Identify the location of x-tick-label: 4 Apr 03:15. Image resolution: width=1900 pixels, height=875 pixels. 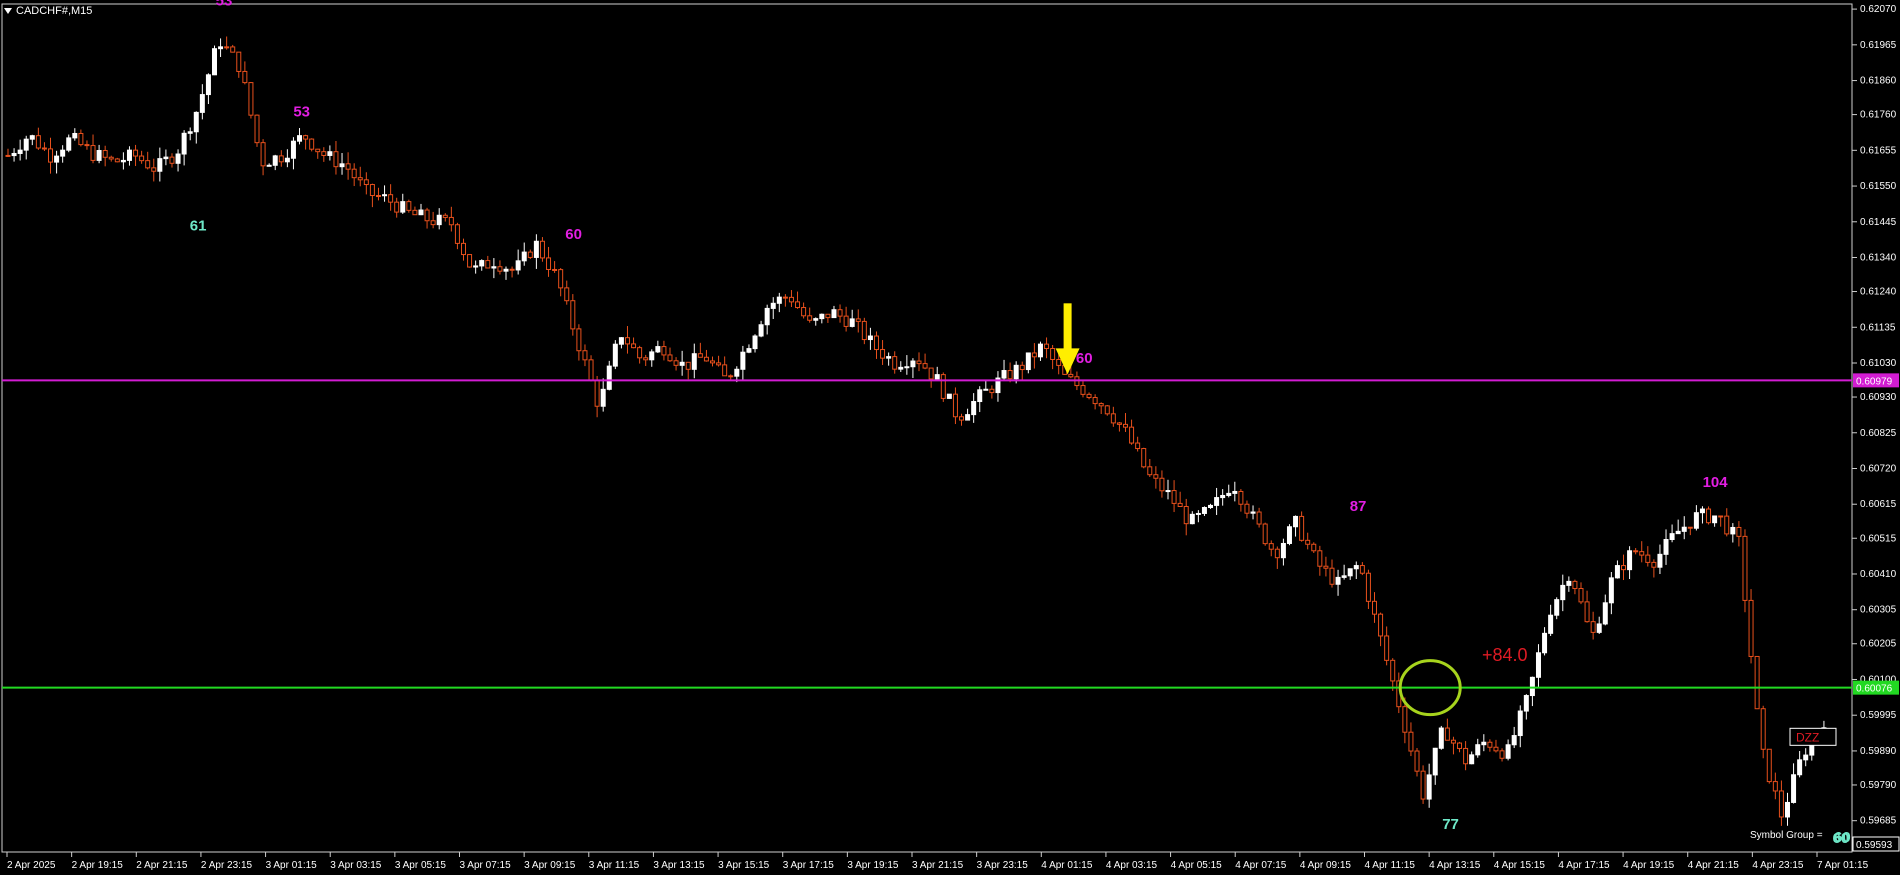
(1132, 865).